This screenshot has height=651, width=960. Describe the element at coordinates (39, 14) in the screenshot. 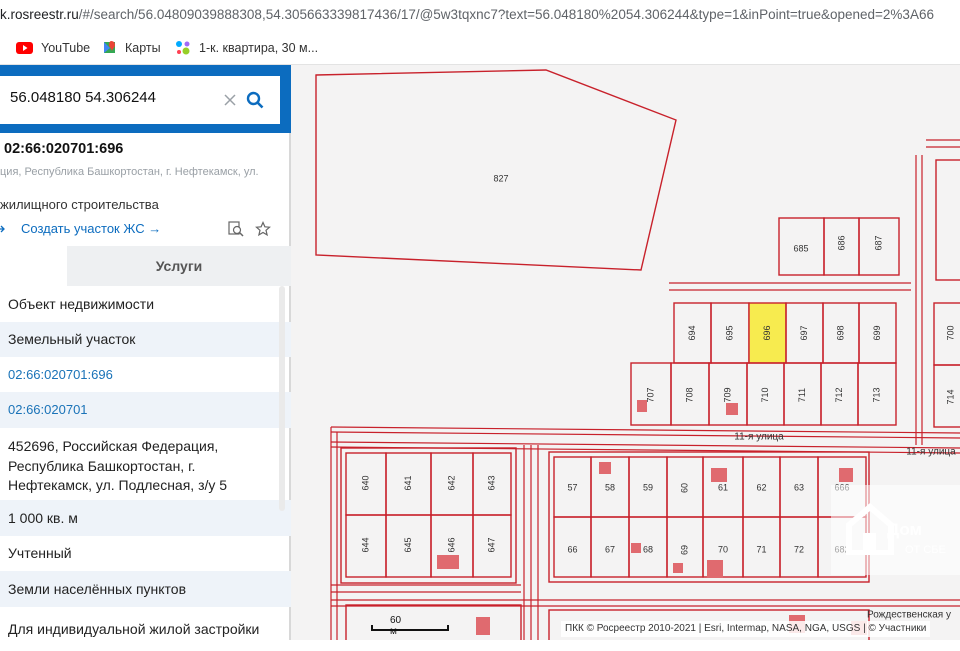

I see `url-domain: k.rosreestr.ru` at that location.